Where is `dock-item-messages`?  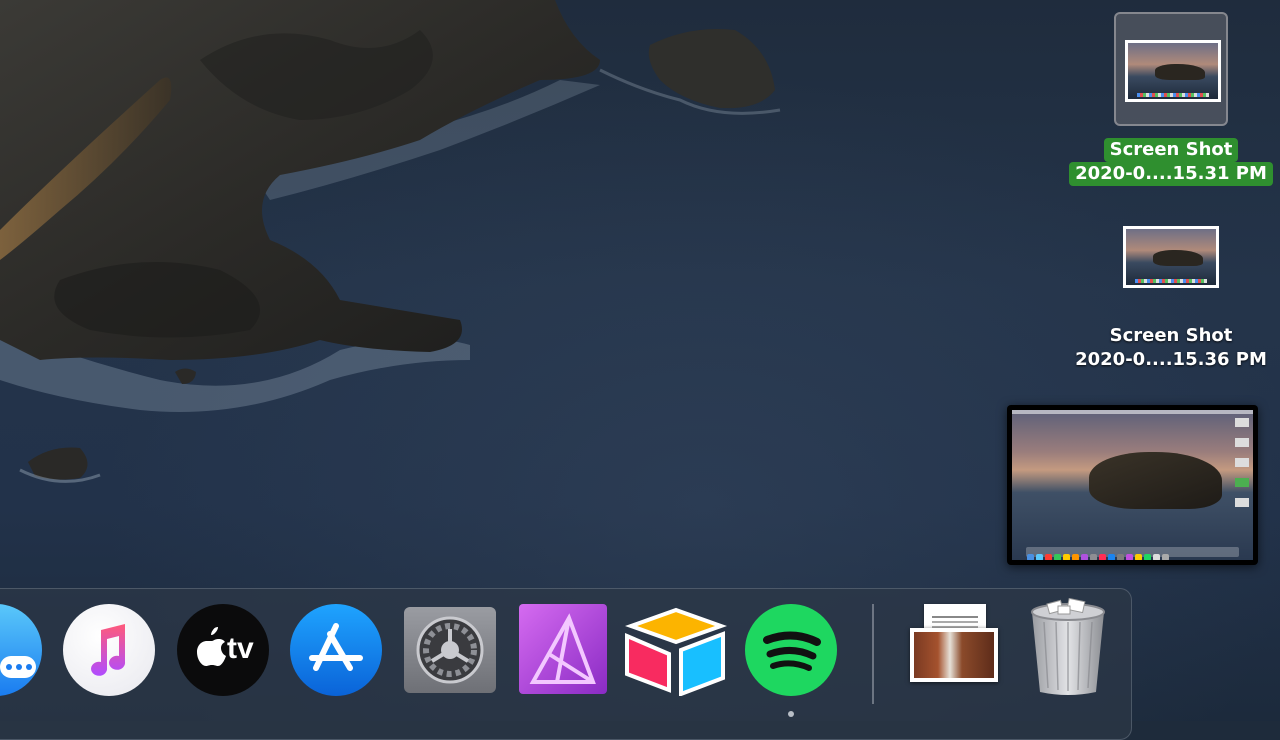
dock-item-messages is located at coordinates (21, 650).